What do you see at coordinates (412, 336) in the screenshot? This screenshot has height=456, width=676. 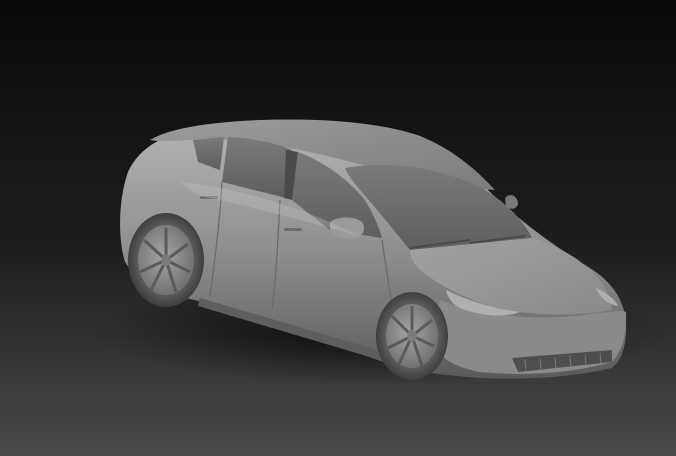 I see `front-wheel` at bounding box center [412, 336].